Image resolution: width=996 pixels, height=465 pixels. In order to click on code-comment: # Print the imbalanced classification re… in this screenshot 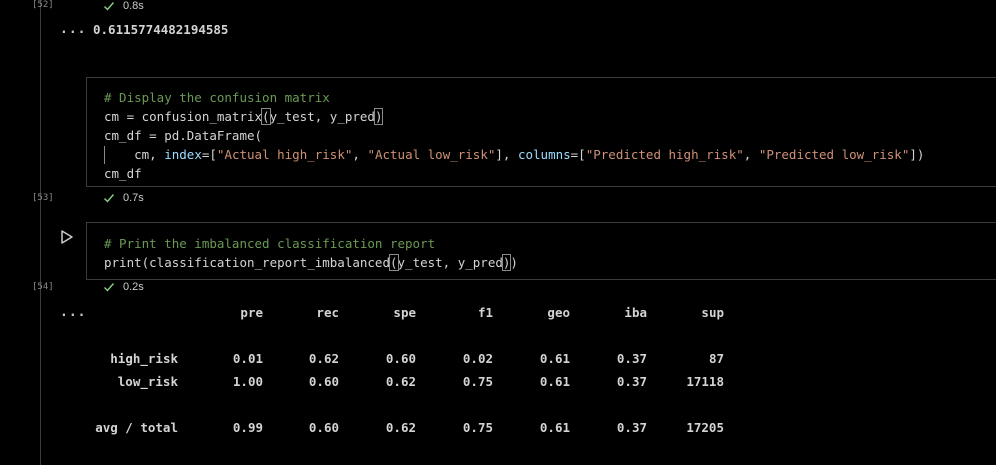, I will do `click(270, 243)`.